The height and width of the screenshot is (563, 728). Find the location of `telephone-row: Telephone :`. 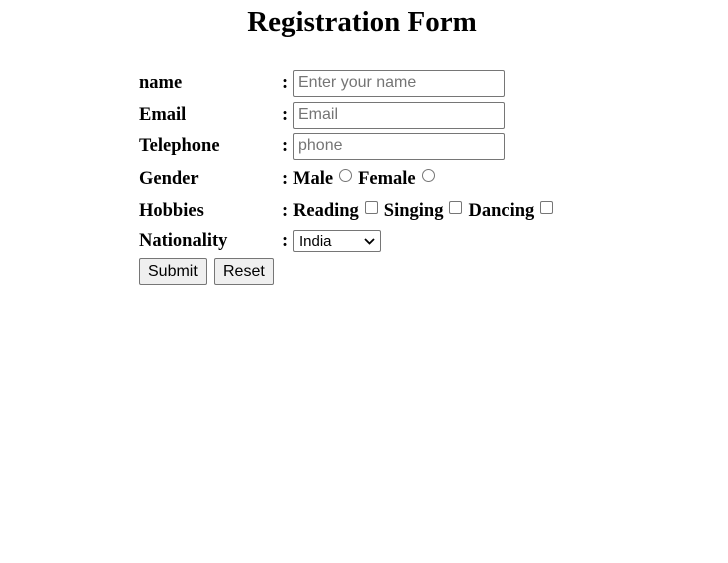

telephone-row: Telephone : is located at coordinates (322, 146).